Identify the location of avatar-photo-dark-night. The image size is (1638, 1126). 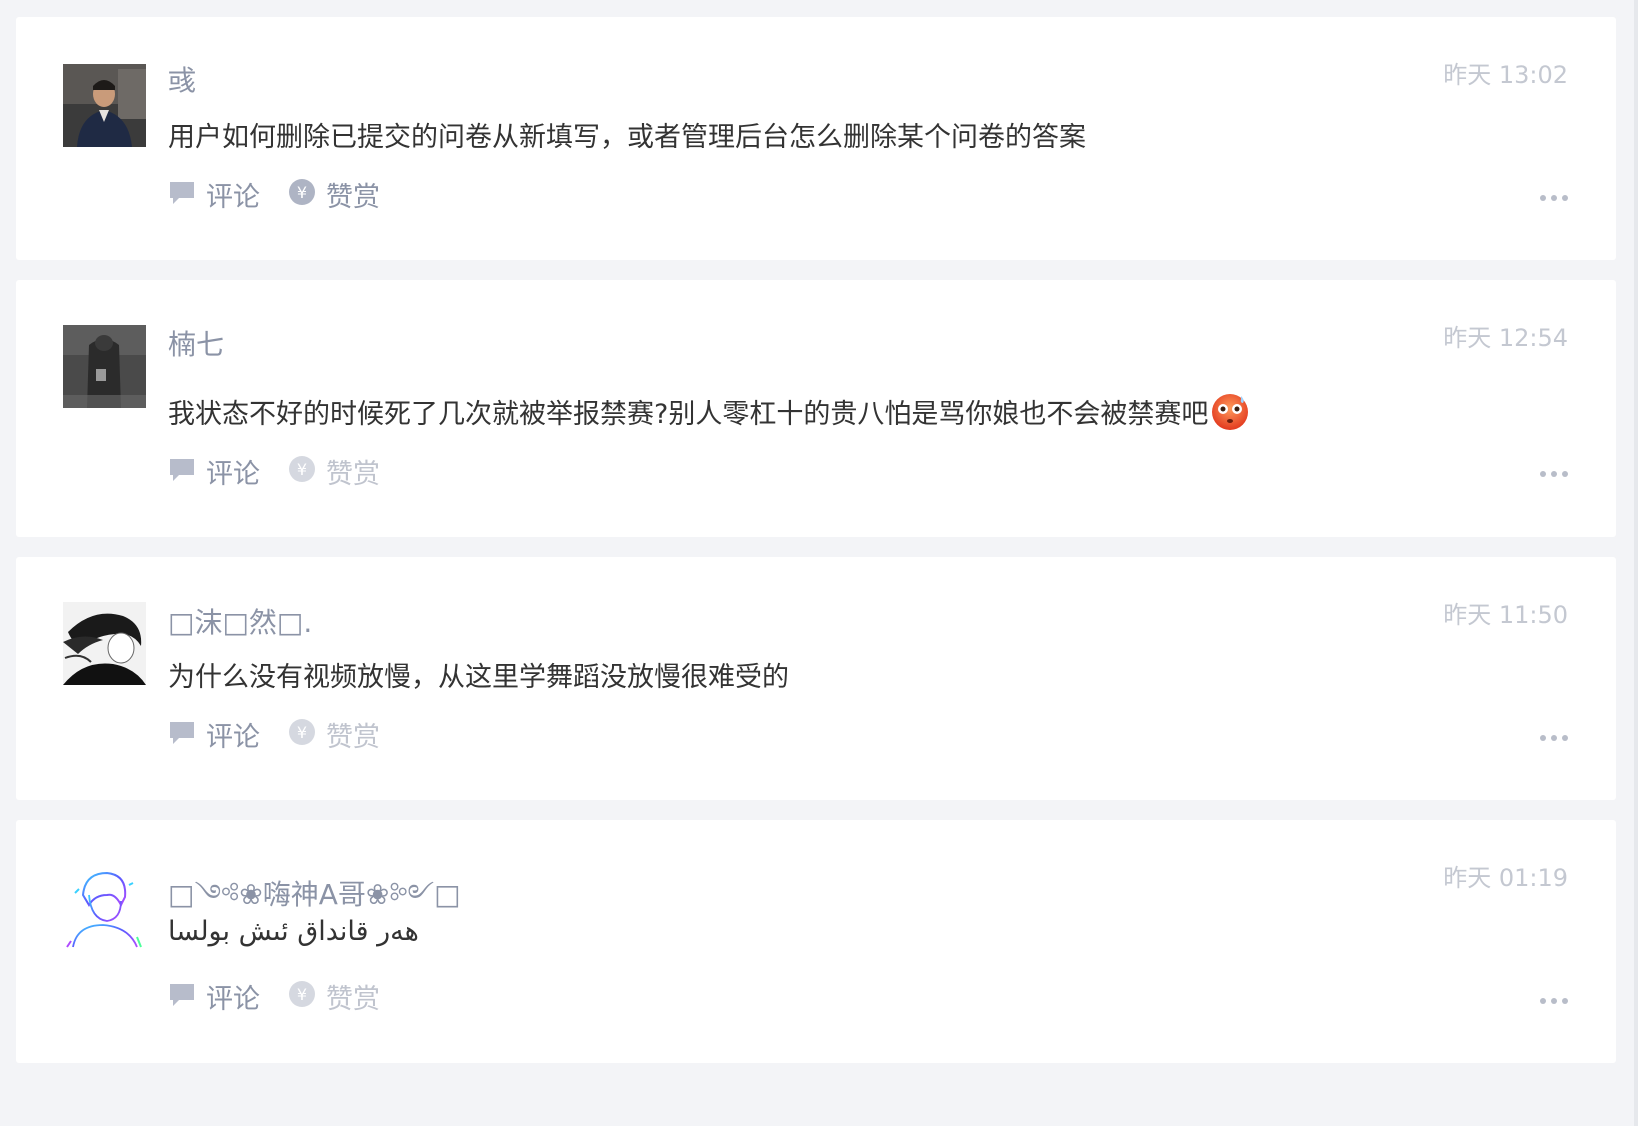
(104, 366).